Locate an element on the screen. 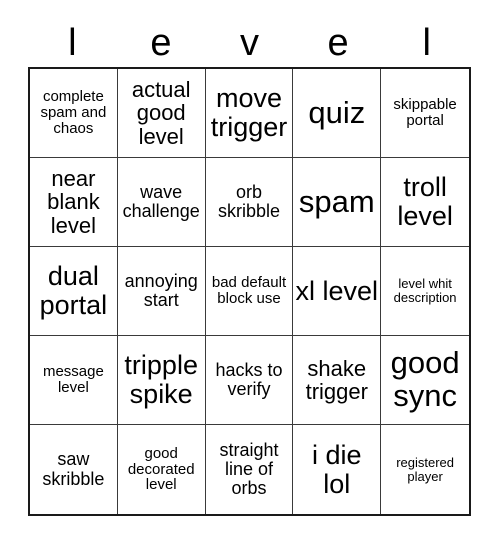  bingo-cell-r3c2: annoying start is located at coordinates (161, 291).